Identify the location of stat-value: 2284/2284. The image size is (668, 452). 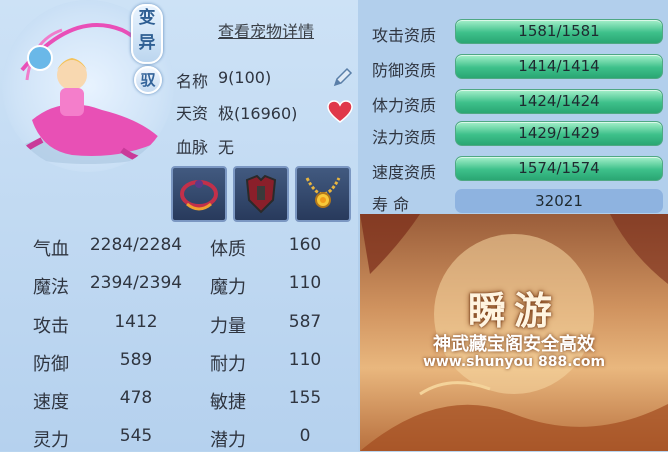
(136, 245).